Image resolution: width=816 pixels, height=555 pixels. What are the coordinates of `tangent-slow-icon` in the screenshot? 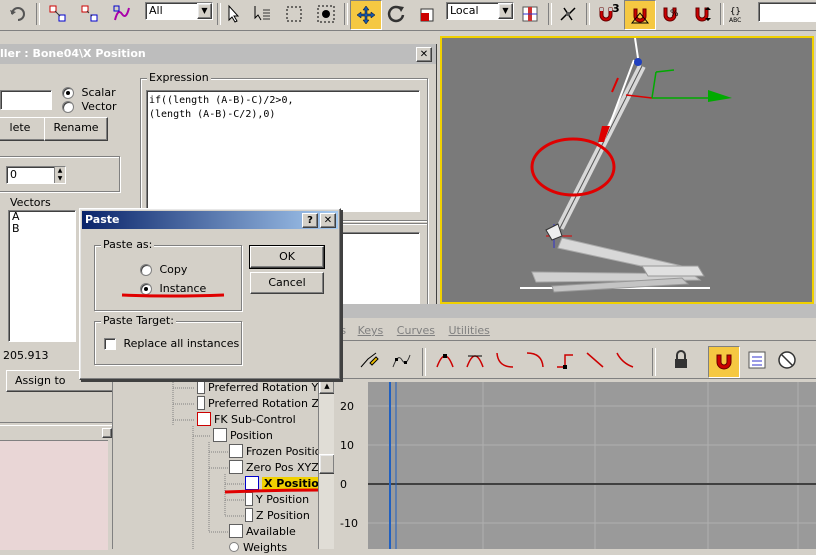 It's located at (535, 360).